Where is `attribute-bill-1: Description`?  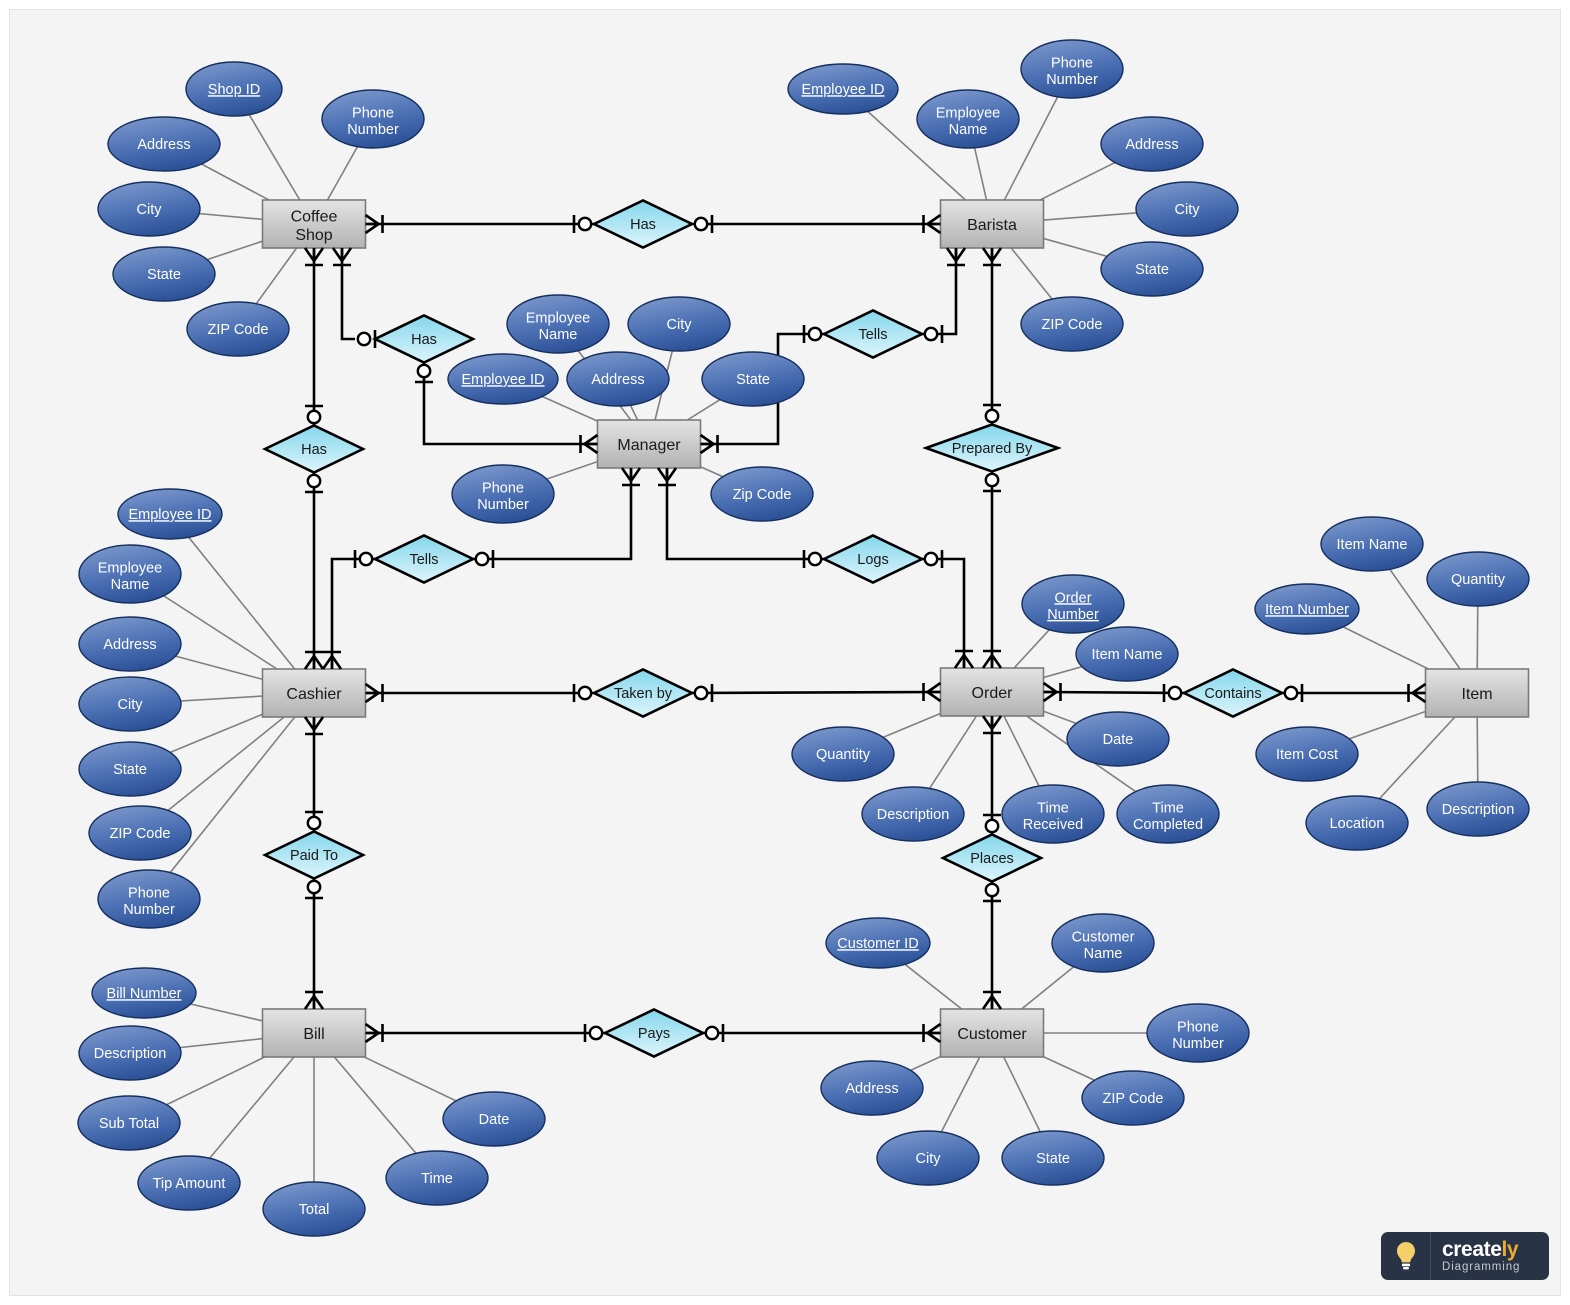
attribute-bill-1: Description is located at coordinates (130, 1053).